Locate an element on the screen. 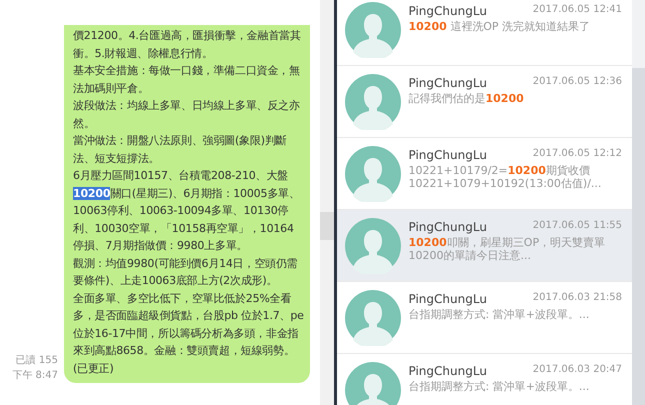 This screenshot has height=405, width=645. message-text: 當沖做法：開盤八法原則、強弱圖(象限)判斷法、短支短撐法。 is located at coordinates (180, 149).